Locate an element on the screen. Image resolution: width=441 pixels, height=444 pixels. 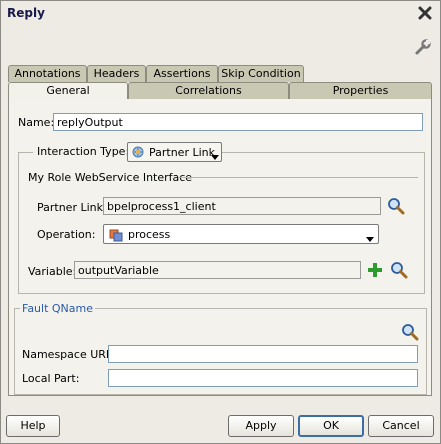
partner-link-field: bpelprocess1_client is located at coordinates (242, 206).